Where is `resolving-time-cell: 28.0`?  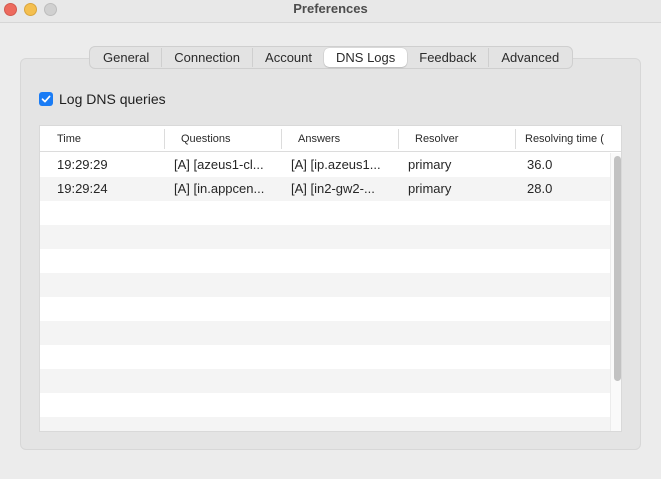 resolving-time-cell: 28.0 is located at coordinates (540, 188).